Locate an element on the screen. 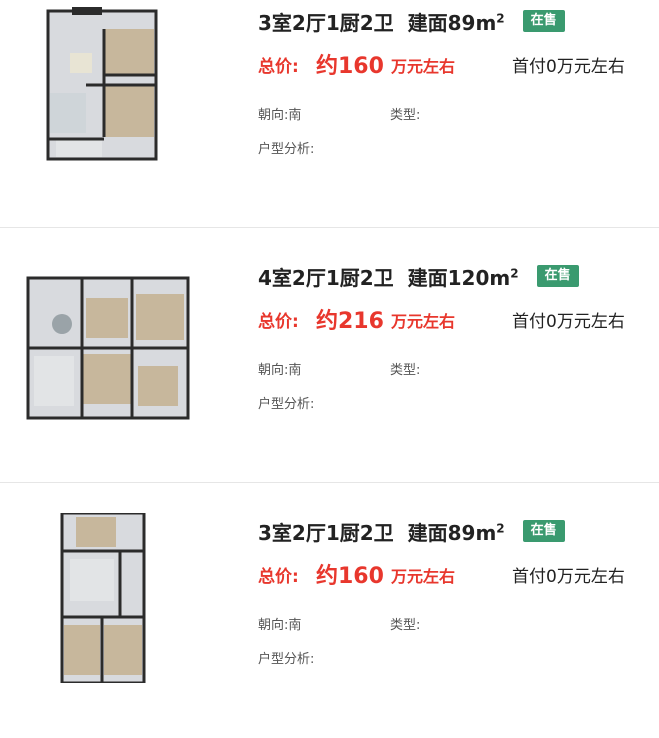 This screenshot has height=738, width=659. listing-title: 4室2厅1厨2卫 建面120m2 is located at coordinates (388, 276).